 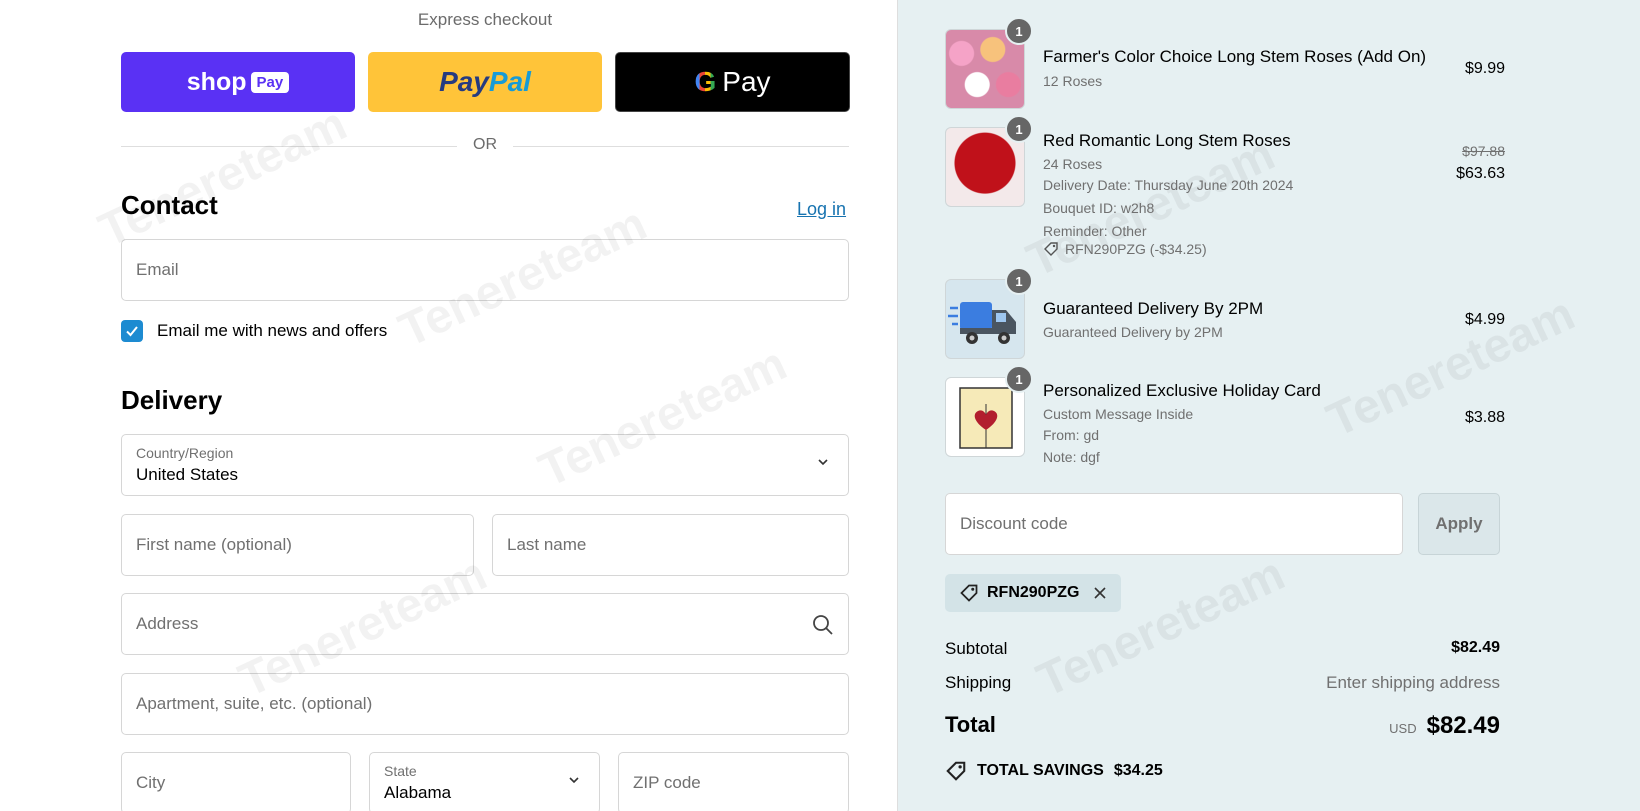 I want to click on state-label: State, so click(x=400, y=771).